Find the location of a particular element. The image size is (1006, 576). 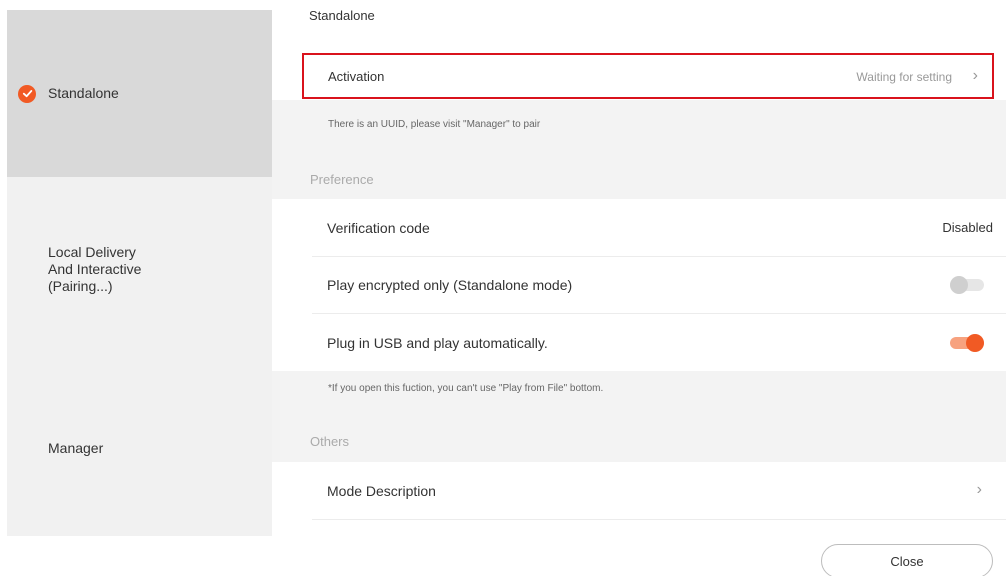

divider is located at coordinates (659, 519).